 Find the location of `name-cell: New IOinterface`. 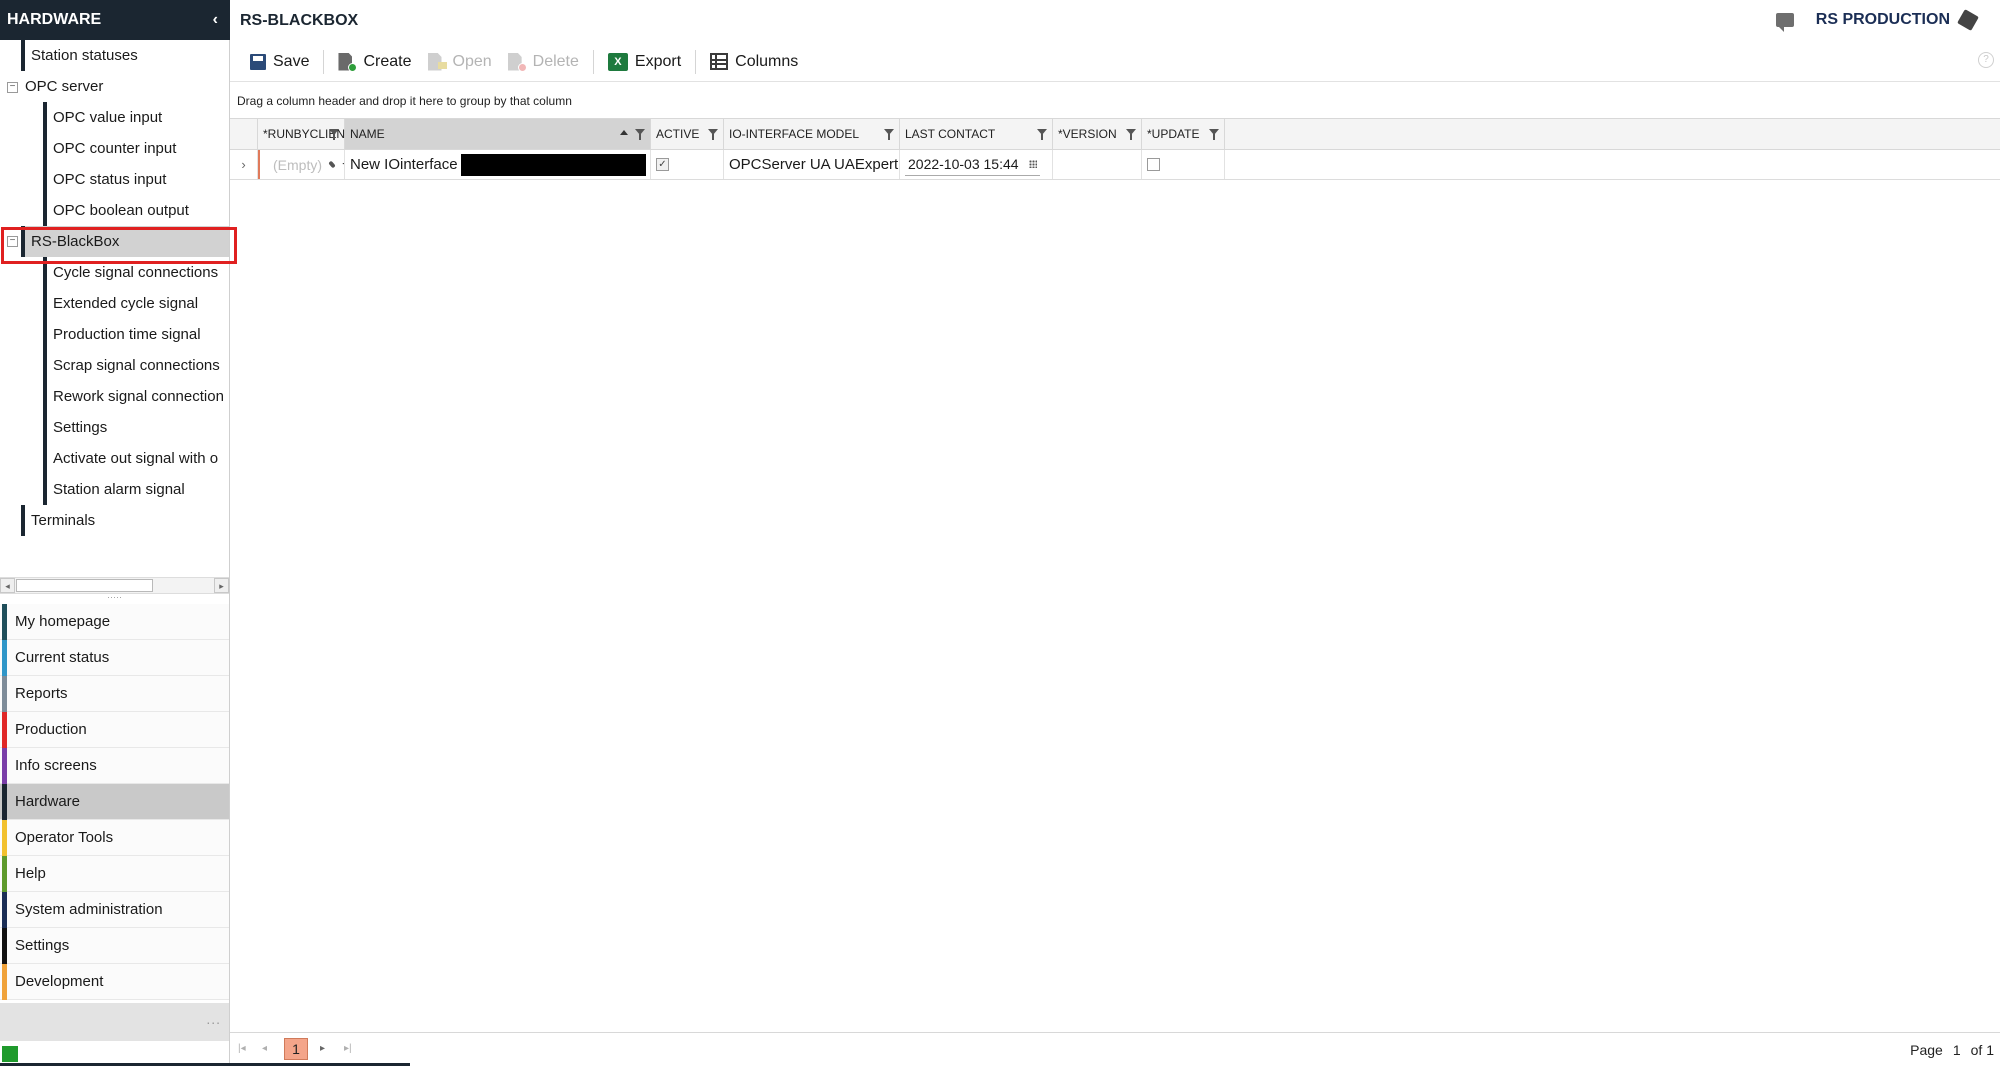

name-cell: New IOinterface is located at coordinates (498, 164).